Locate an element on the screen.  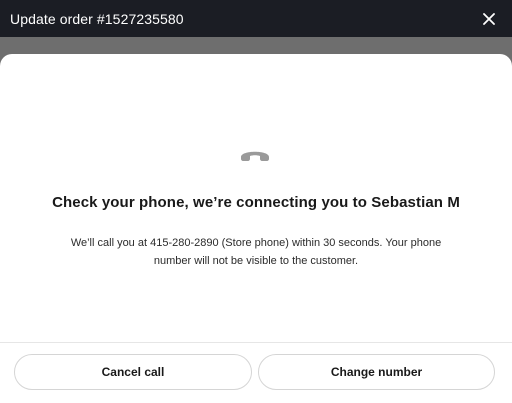
close-button is located at coordinates (489, 19).